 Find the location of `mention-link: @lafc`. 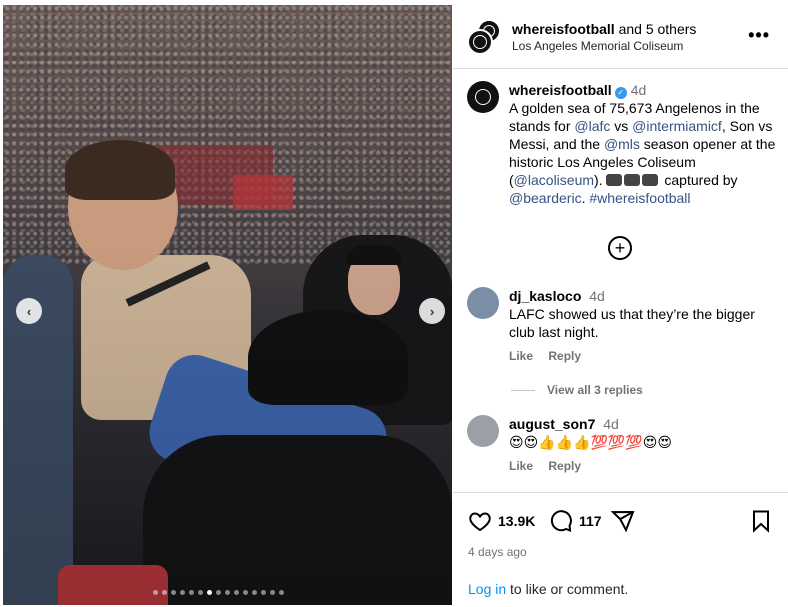

mention-link: @lafc is located at coordinates (592, 126).